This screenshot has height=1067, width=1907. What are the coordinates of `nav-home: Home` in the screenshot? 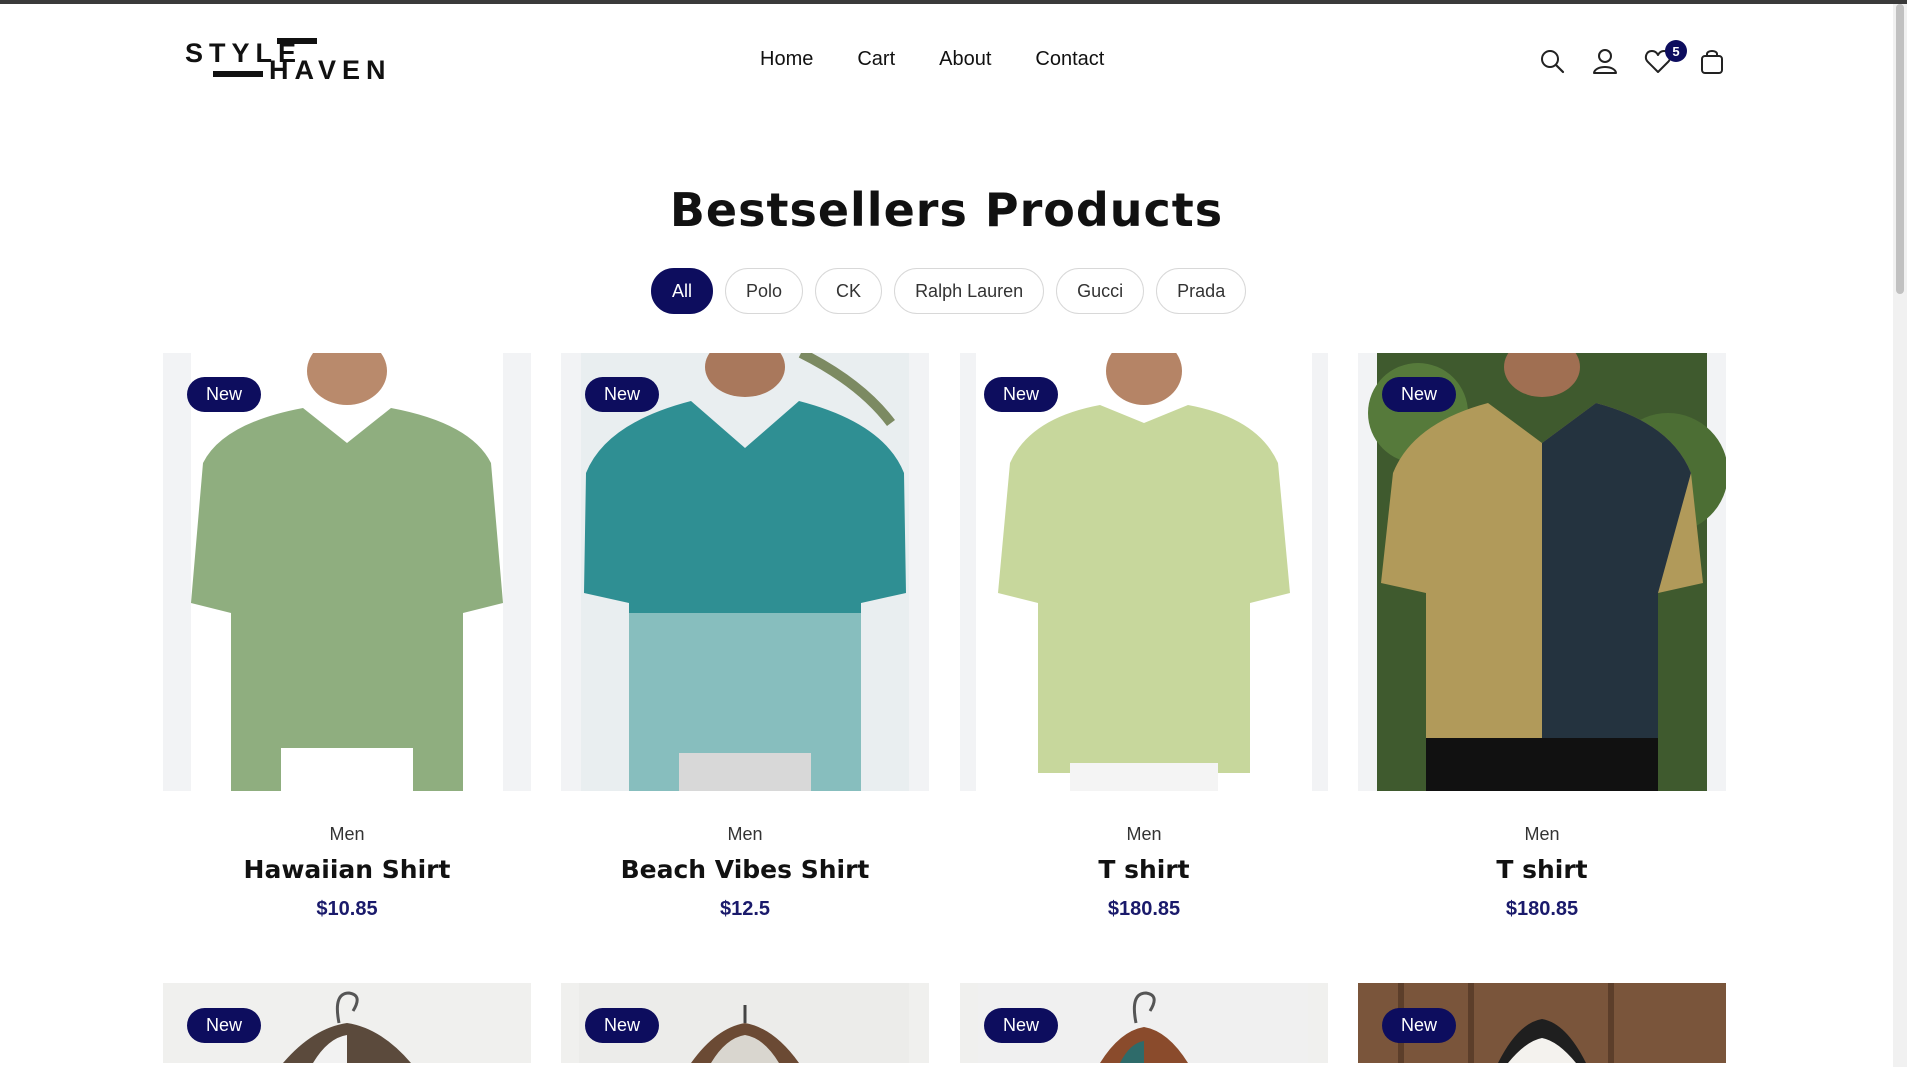 It's located at (786, 59).